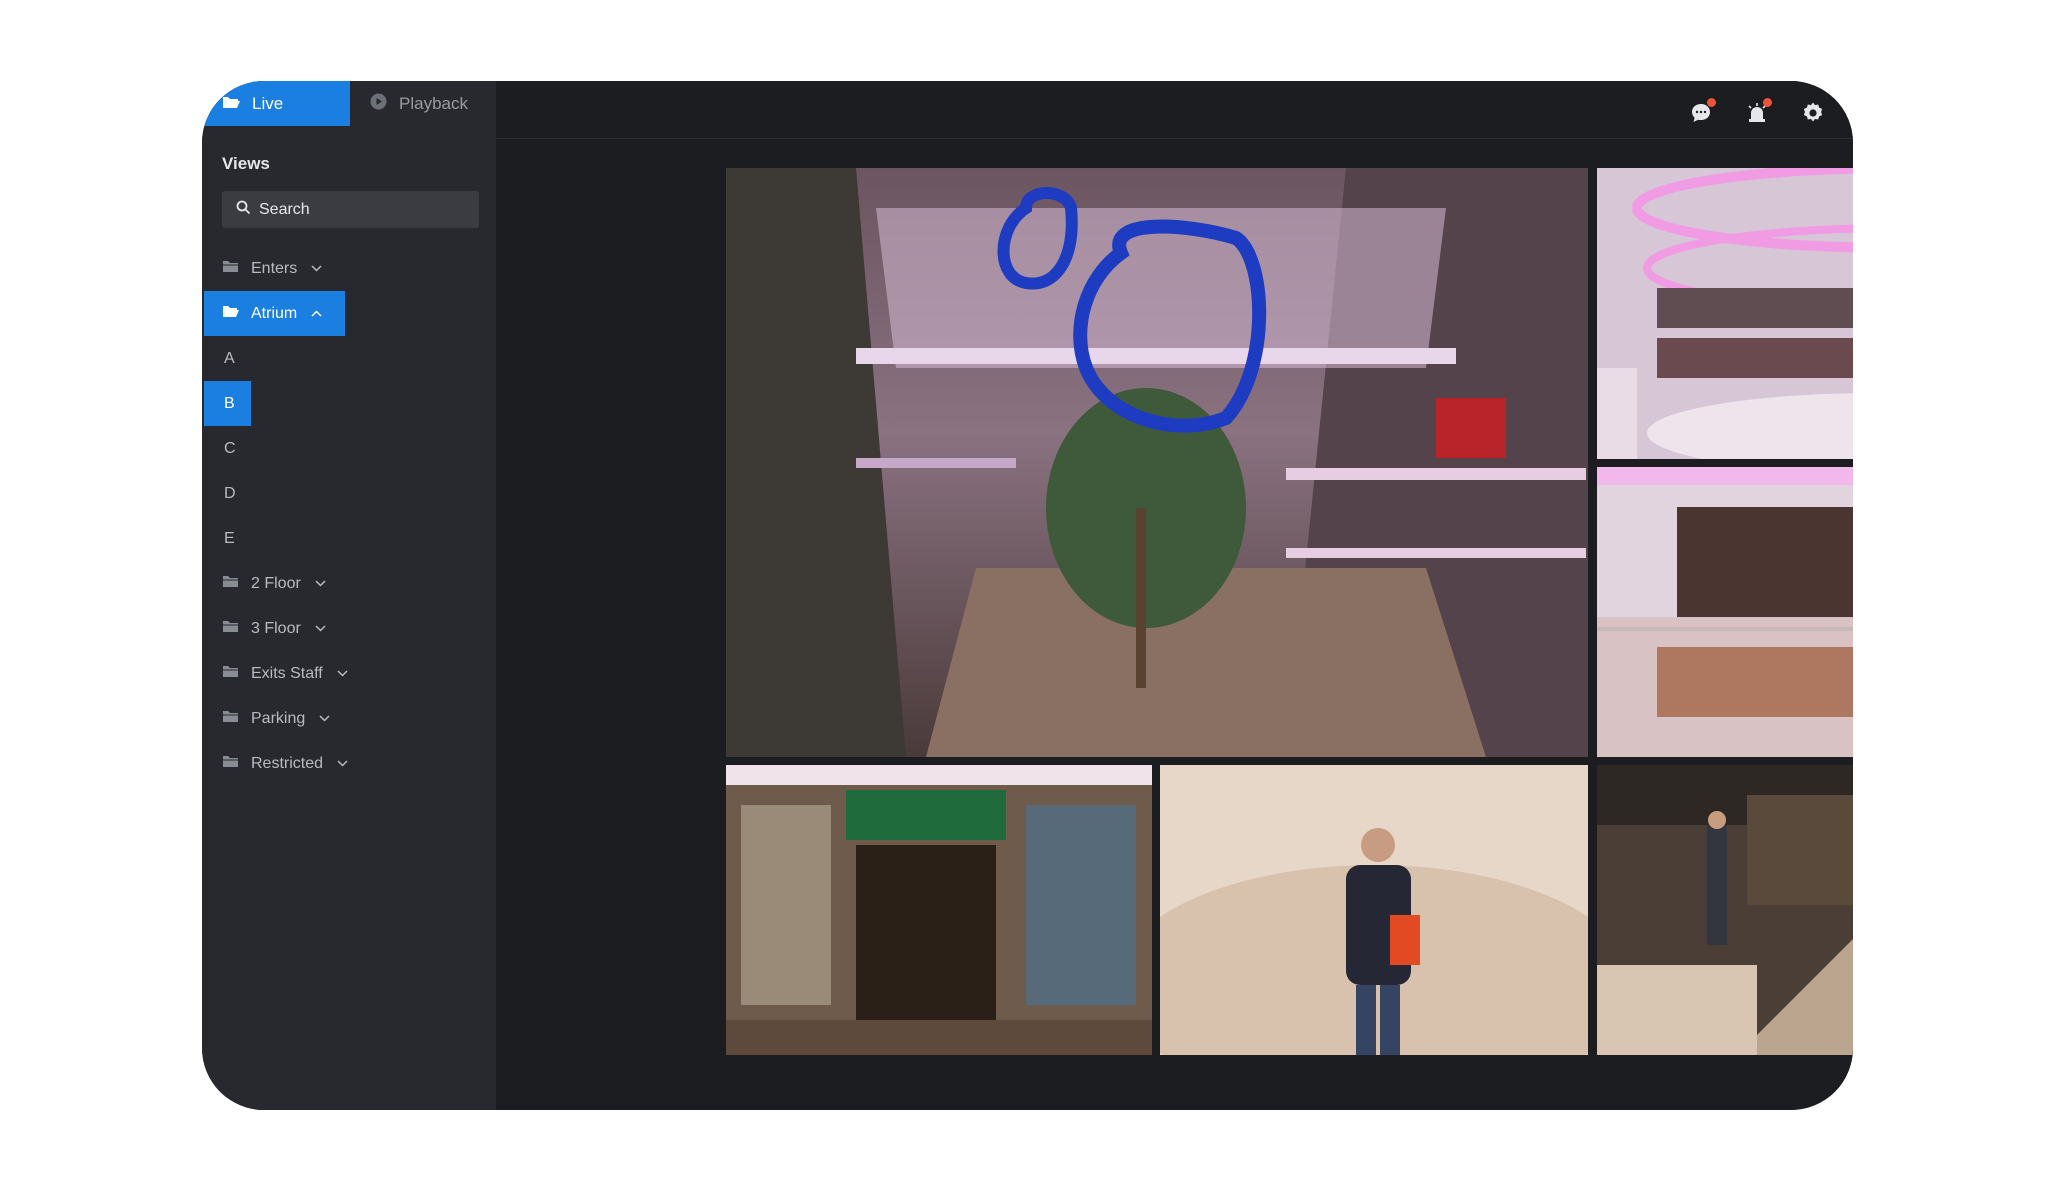 The width and height of the screenshot is (2048, 1187). What do you see at coordinates (287, 673) in the screenshot?
I see `sidebar-item-label: Exits Staff` at bounding box center [287, 673].